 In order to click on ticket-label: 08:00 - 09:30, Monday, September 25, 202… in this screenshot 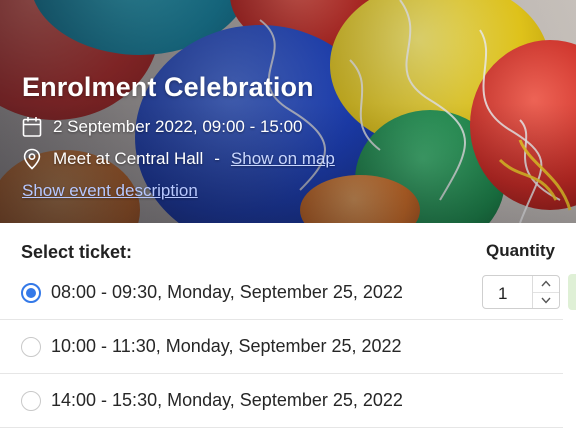, I will do `click(227, 292)`.